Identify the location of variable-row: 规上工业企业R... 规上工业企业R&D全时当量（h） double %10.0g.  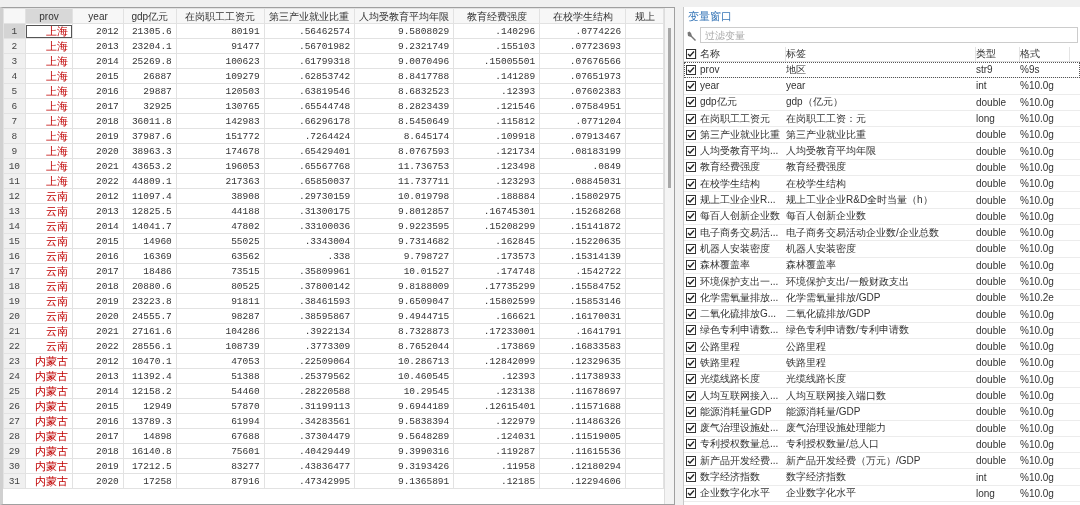
(882, 200).